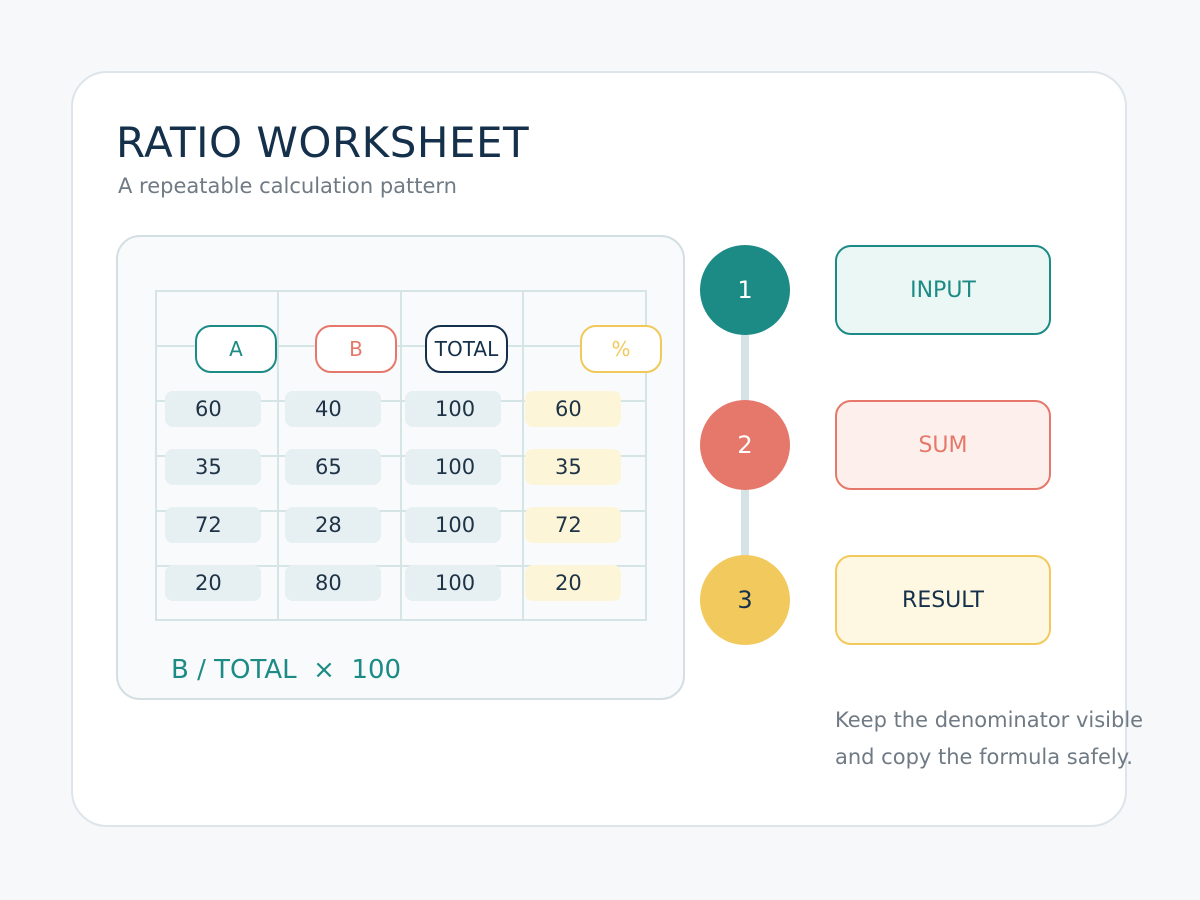  What do you see at coordinates (333, 409) in the screenshot?
I see `cell-b: 40` at bounding box center [333, 409].